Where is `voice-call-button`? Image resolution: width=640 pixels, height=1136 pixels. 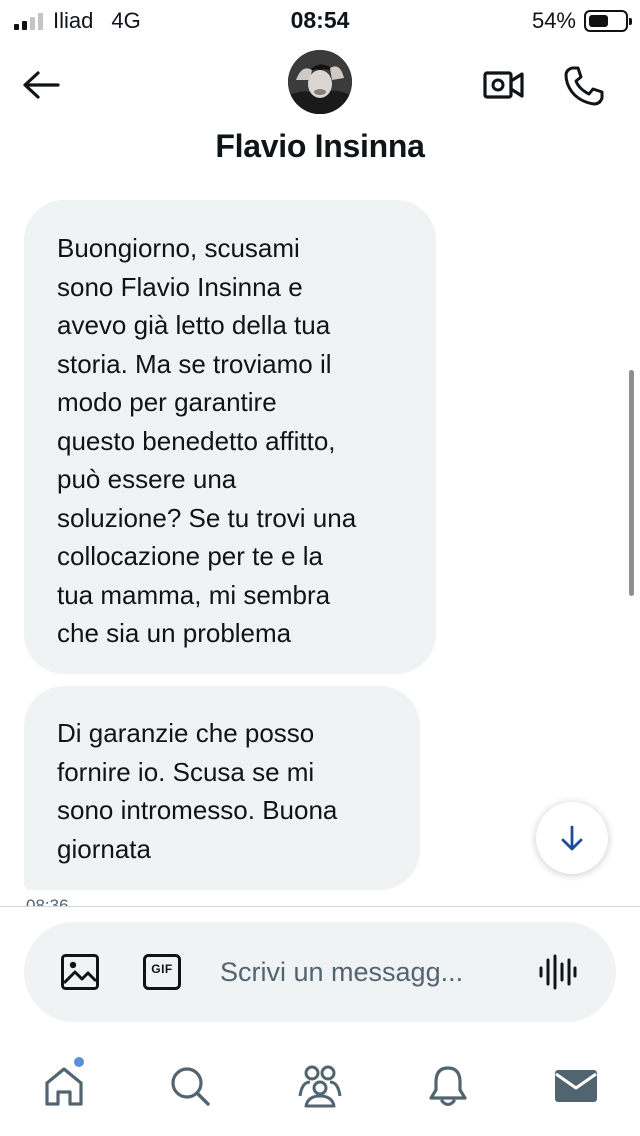
voice-call-button is located at coordinates (584, 86).